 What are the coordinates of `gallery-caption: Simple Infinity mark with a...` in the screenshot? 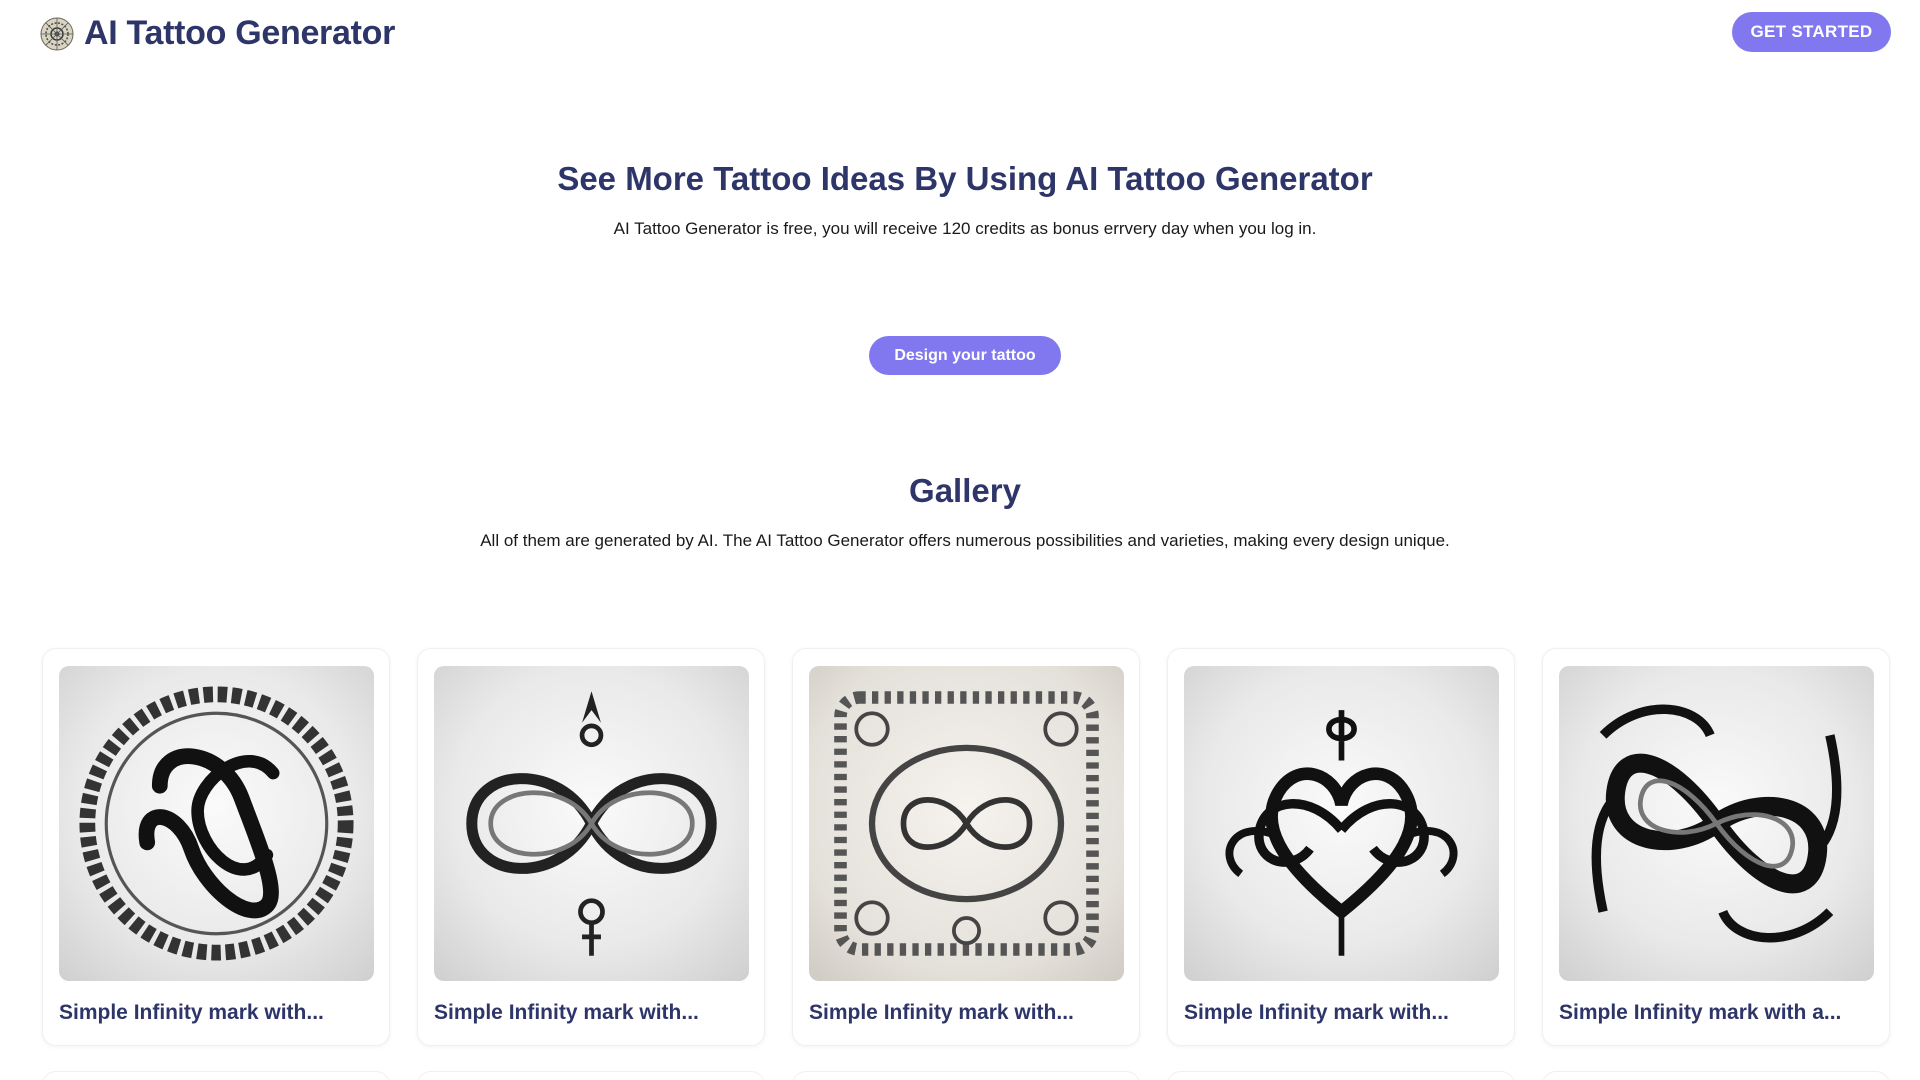 It's located at (1700, 1012).